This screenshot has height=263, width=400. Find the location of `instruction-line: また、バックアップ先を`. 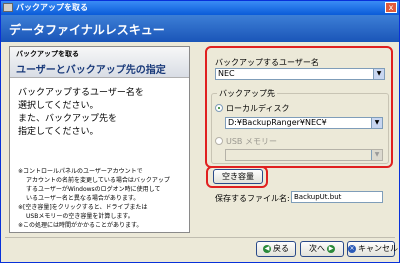

instruction-line: また、バックアップ先を is located at coordinates (68, 119).